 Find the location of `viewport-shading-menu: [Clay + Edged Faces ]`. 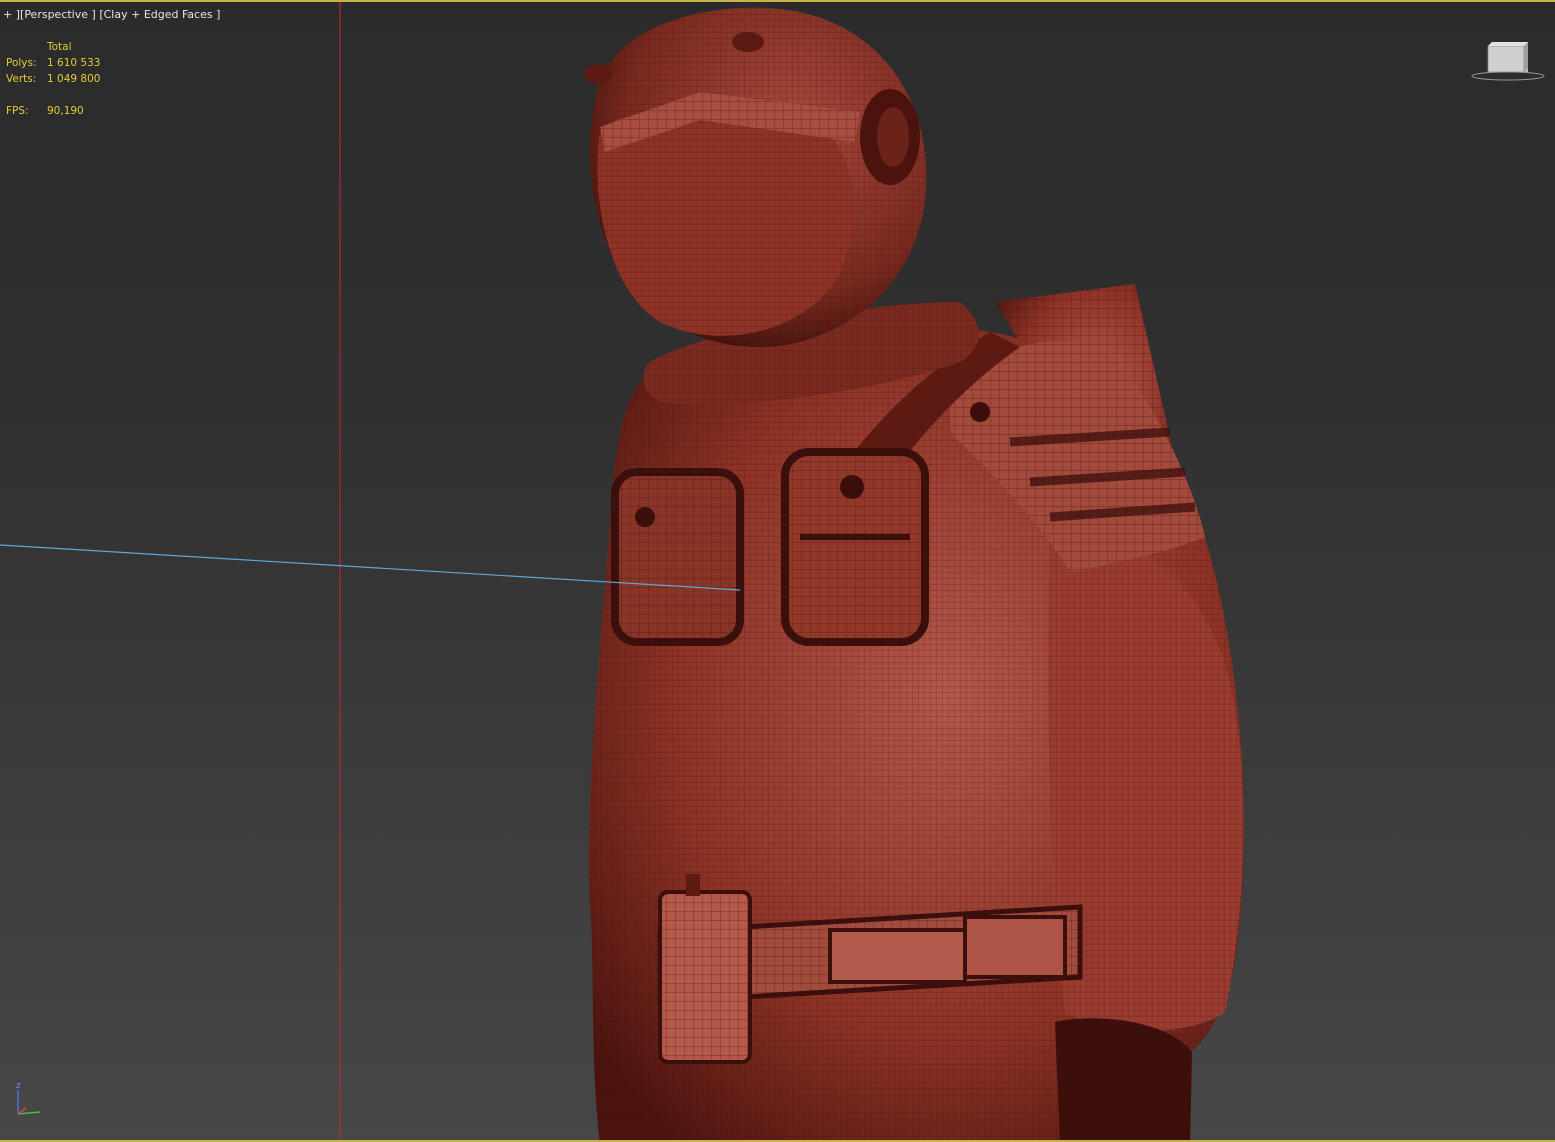

viewport-shading-menu: [Clay + Edged Faces ] is located at coordinates (159, 14).